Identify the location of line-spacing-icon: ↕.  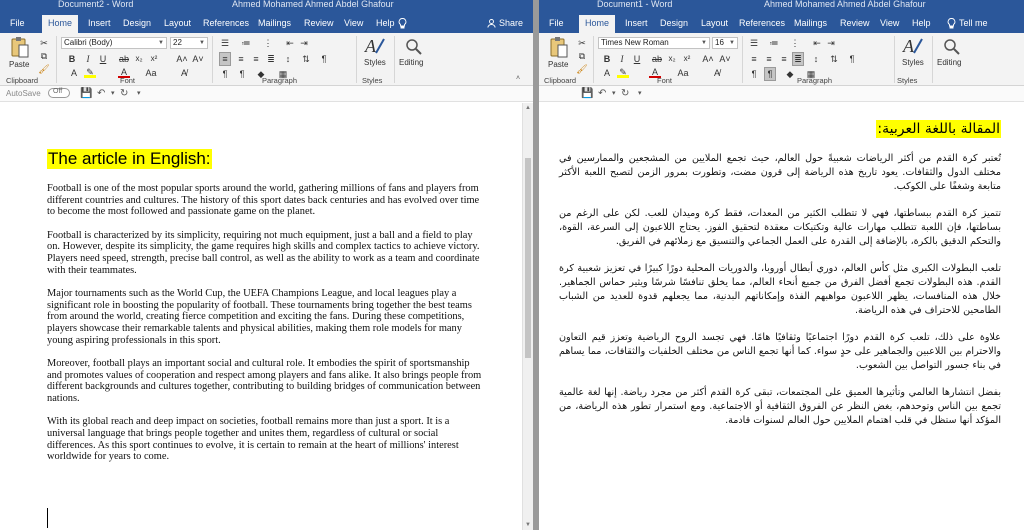
(816, 59).